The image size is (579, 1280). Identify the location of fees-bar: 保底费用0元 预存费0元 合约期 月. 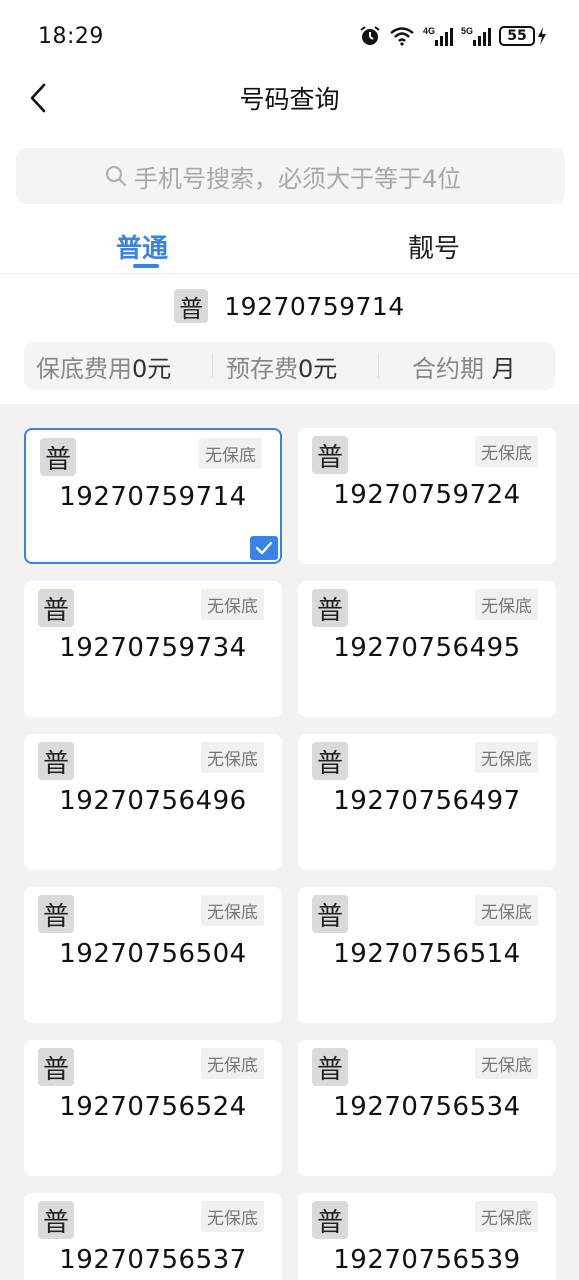
(289, 366).